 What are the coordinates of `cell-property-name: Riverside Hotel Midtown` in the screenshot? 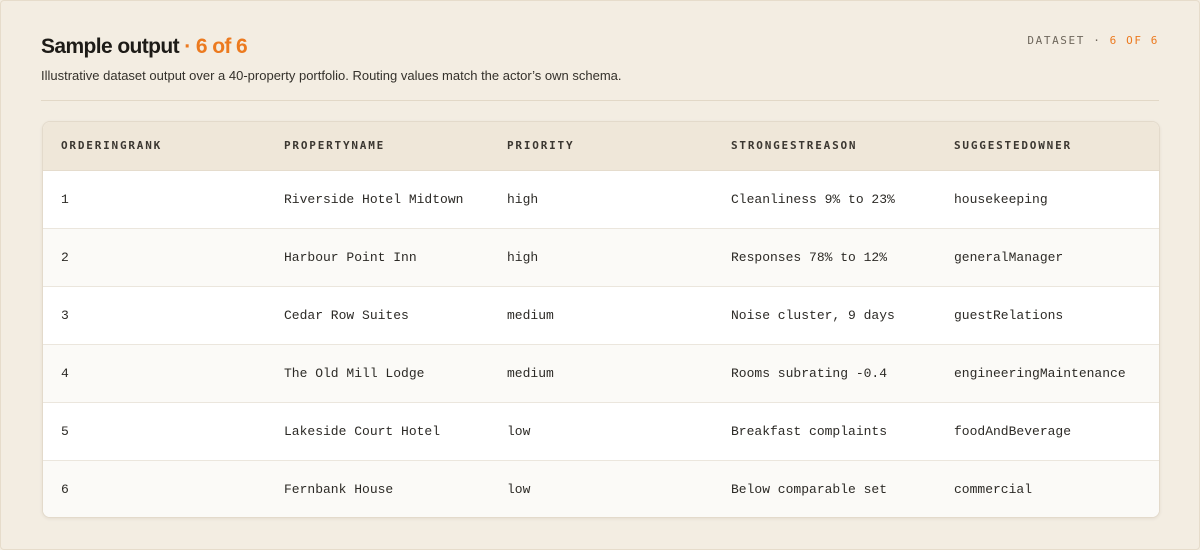 It's located at (374, 199).